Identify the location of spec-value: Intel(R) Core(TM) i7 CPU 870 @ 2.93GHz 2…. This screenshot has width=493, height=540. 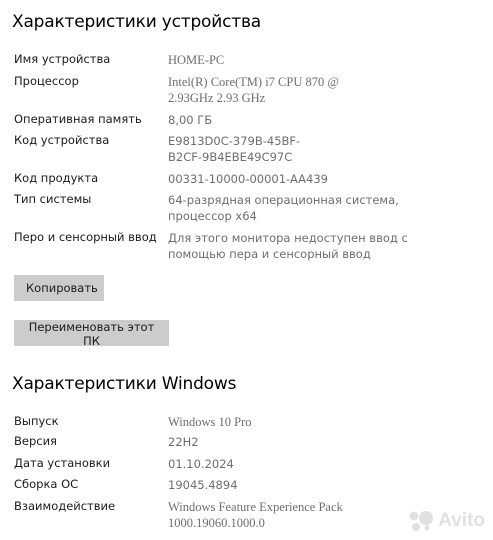
(253, 90).